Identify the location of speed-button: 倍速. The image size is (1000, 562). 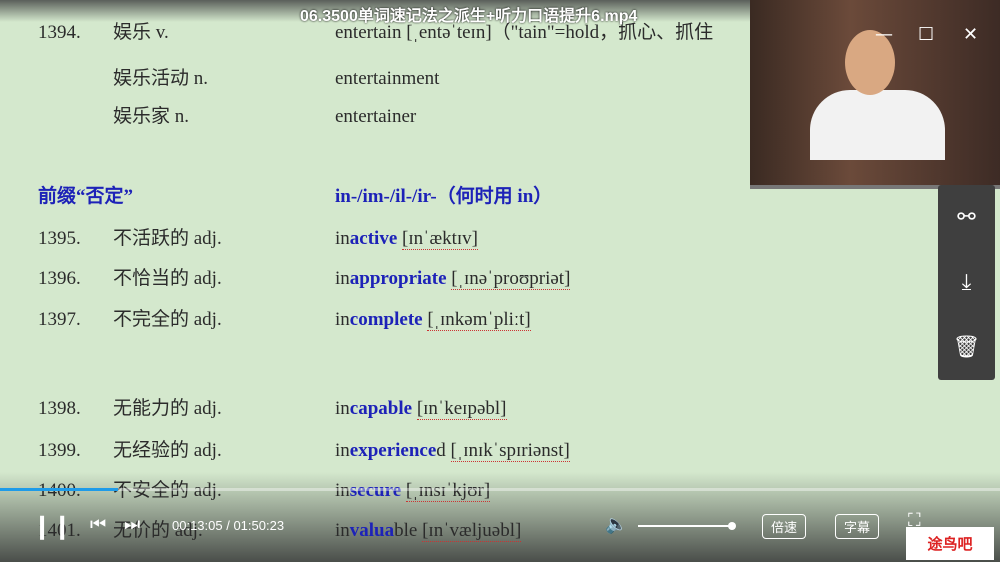
(784, 526).